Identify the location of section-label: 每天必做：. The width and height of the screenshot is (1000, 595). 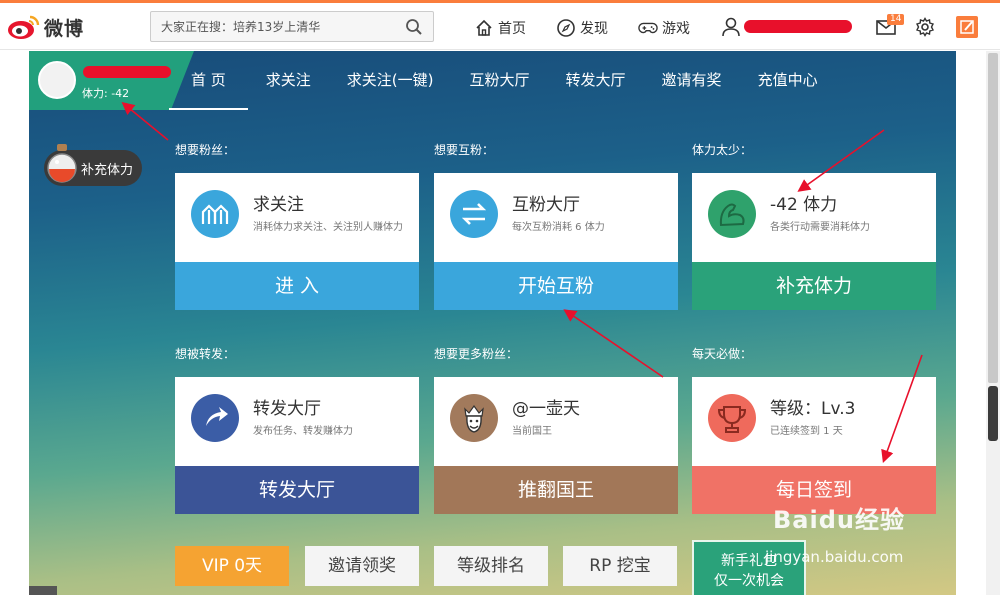
(722, 354).